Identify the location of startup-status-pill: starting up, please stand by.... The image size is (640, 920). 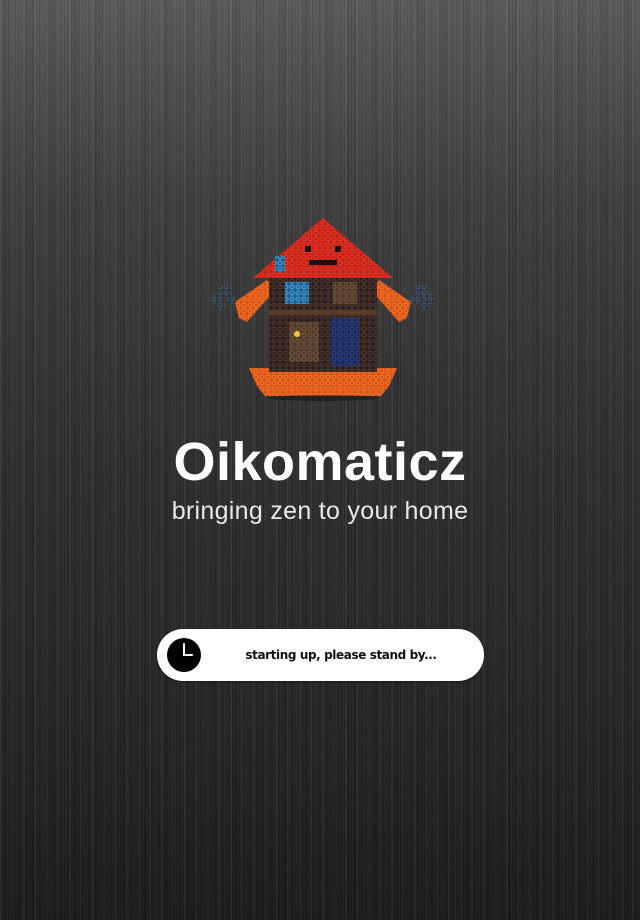
(320, 655).